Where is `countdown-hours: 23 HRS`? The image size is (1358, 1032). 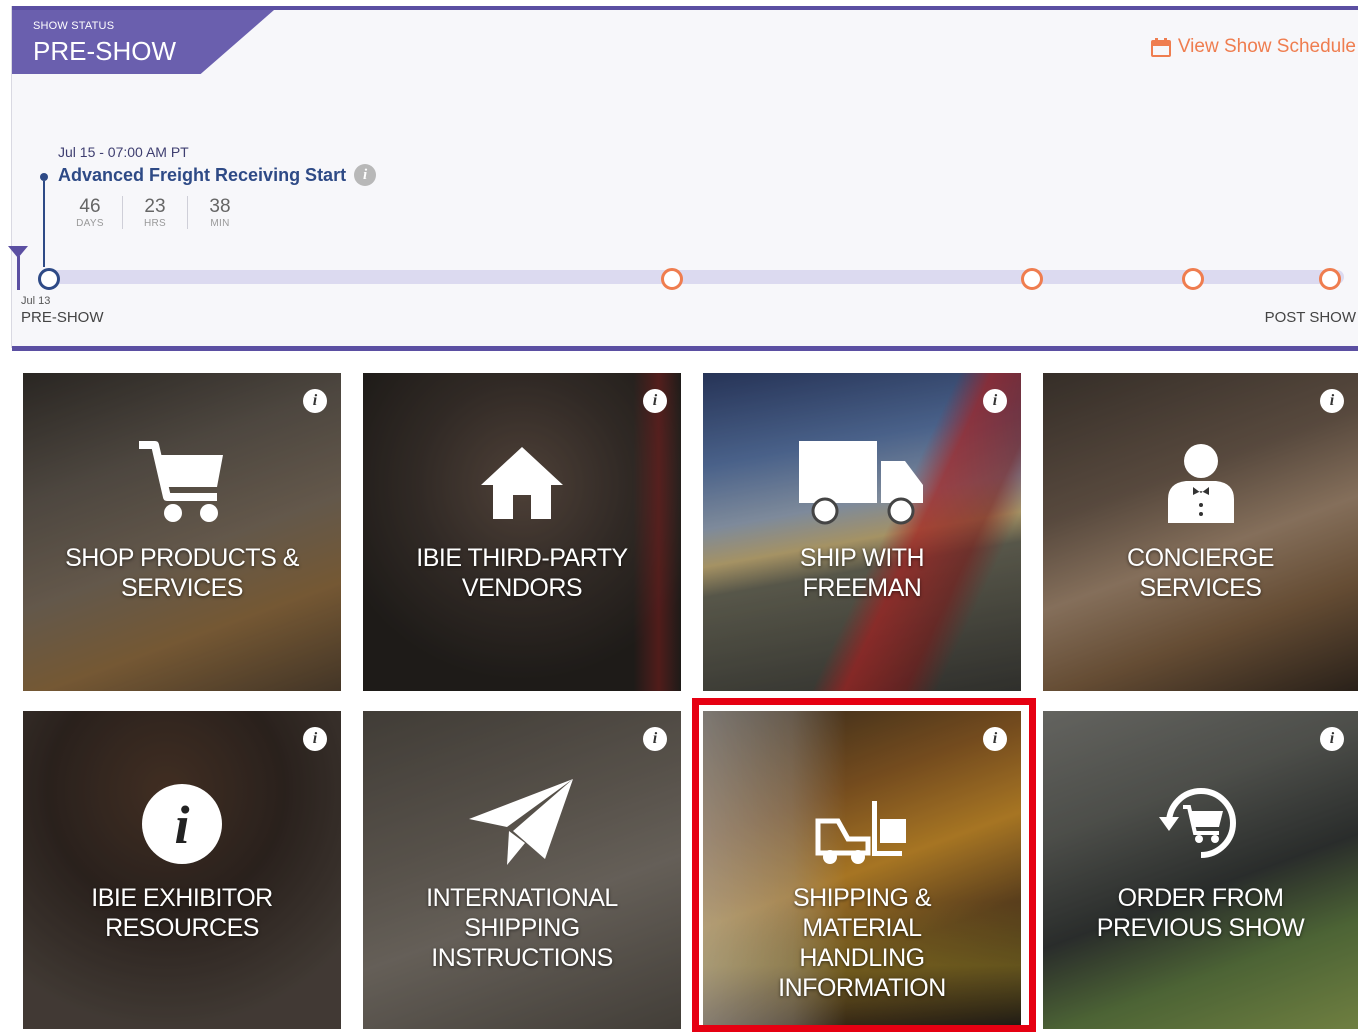 countdown-hours: 23 HRS is located at coordinates (155, 212).